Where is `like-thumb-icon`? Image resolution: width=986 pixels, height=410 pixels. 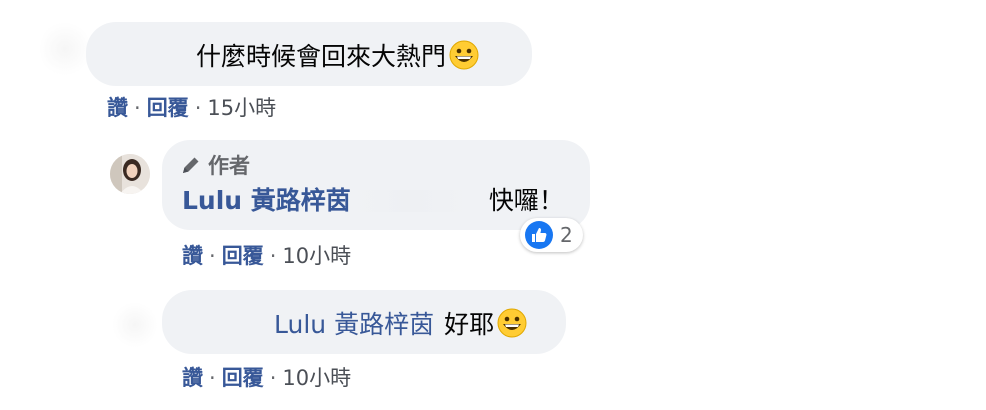 like-thumb-icon is located at coordinates (539, 235).